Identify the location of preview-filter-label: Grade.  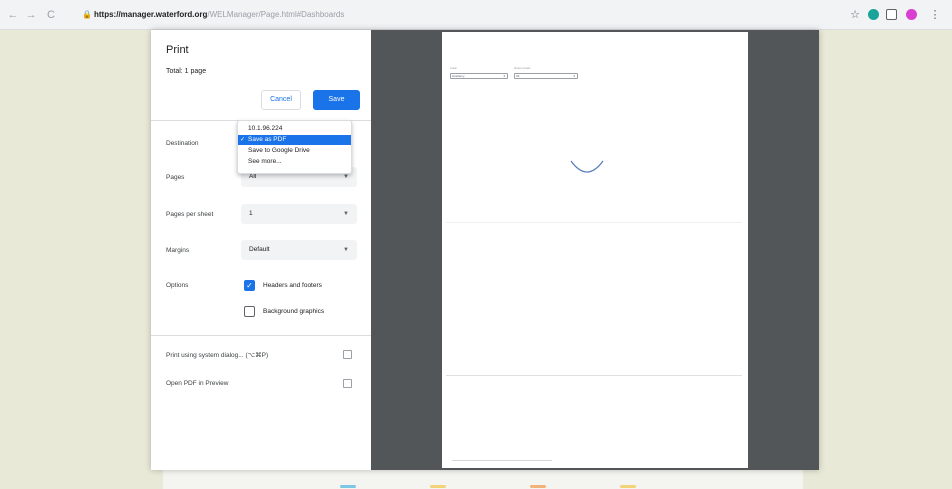
(453, 68).